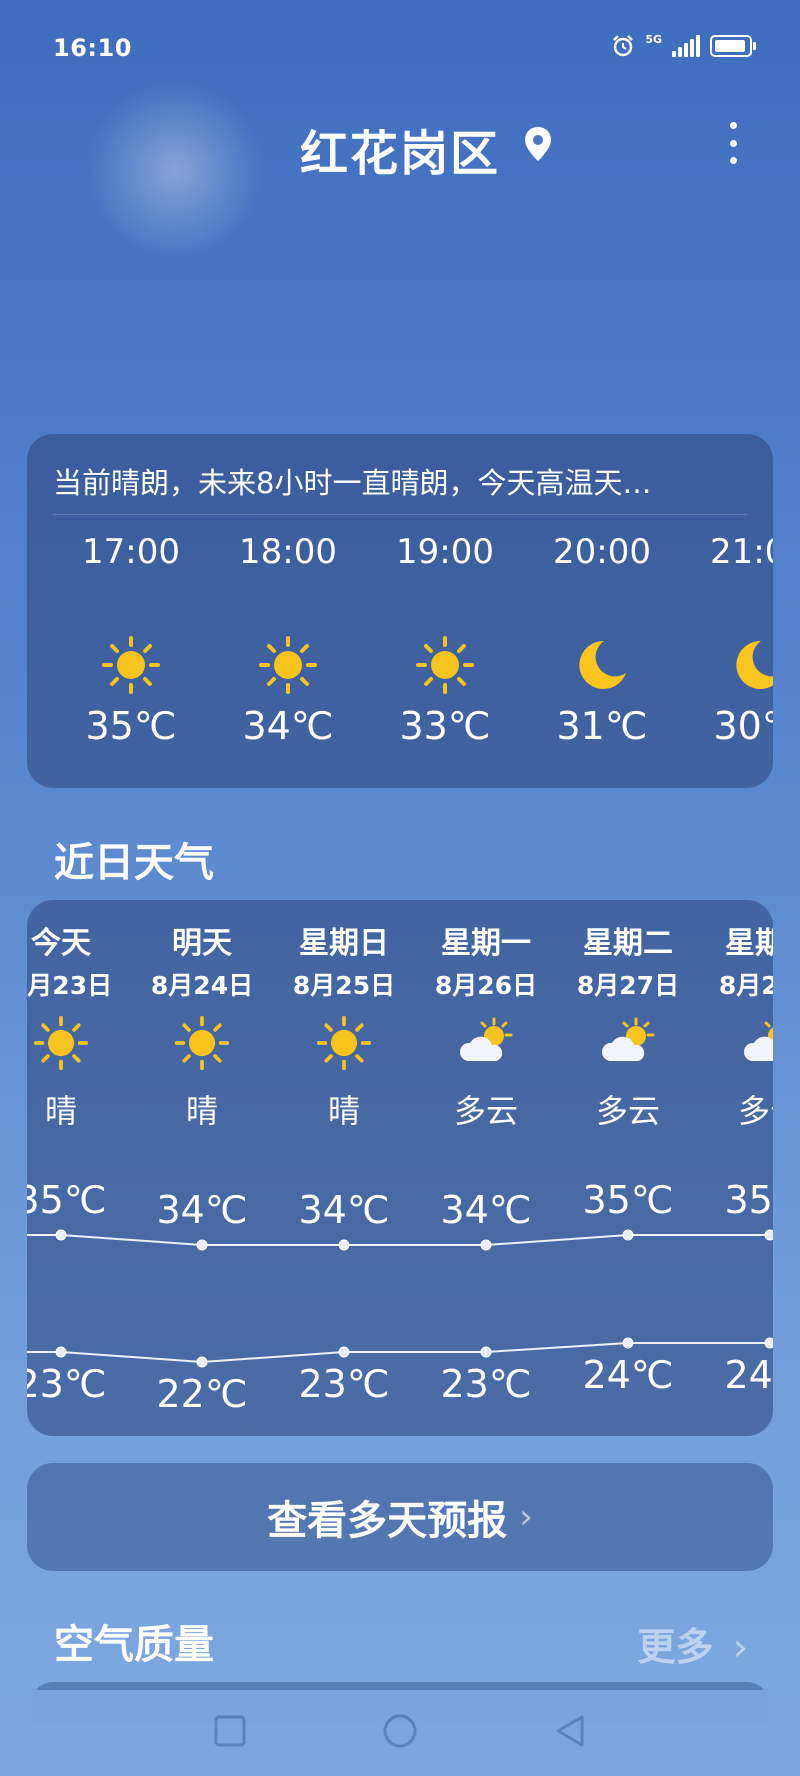  I want to click on day-date: 8月26日, so click(486, 985).